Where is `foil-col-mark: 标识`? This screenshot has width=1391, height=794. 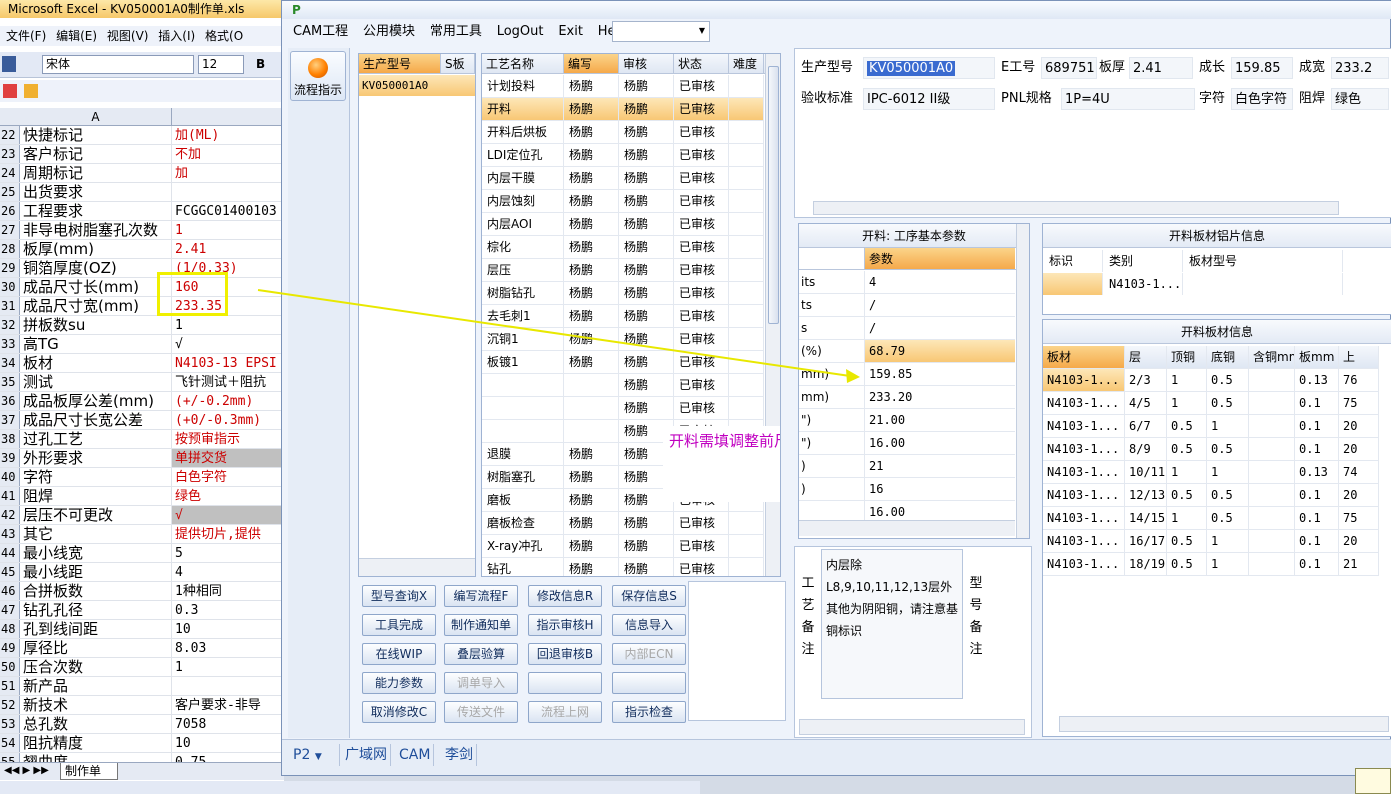
foil-col-mark: 标识 is located at coordinates (1073, 261).